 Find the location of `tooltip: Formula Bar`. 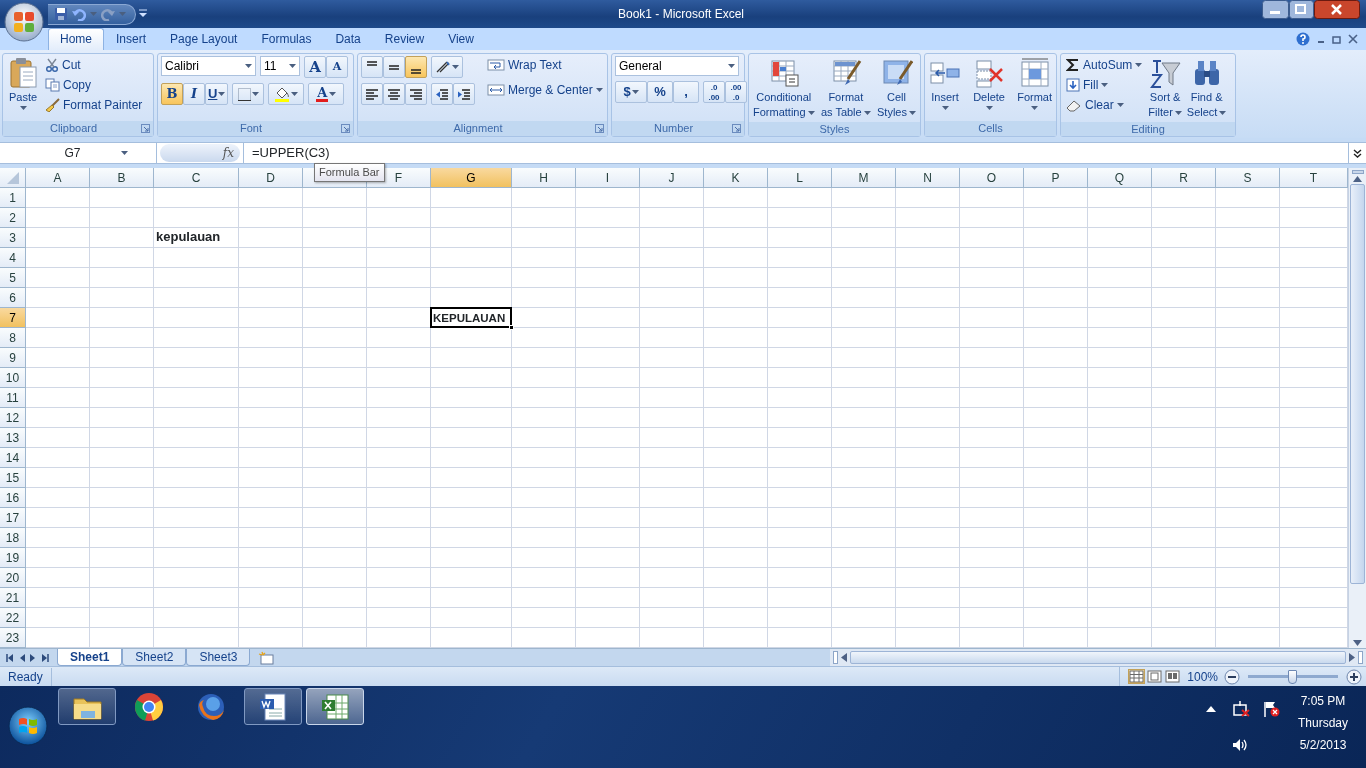

tooltip: Formula Bar is located at coordinates (349, 172).